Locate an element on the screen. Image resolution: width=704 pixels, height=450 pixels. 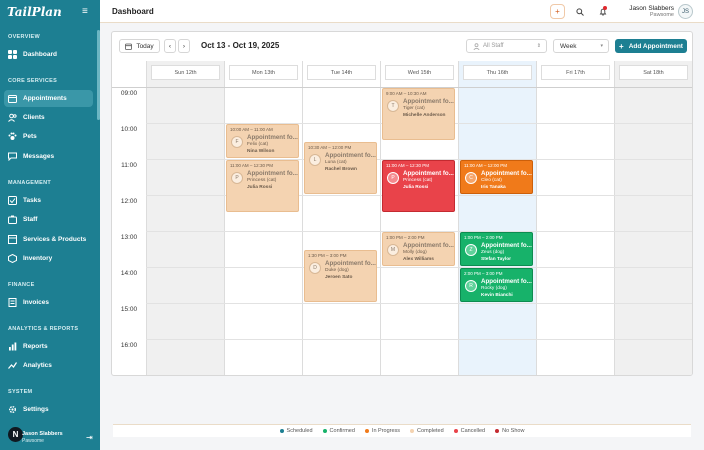
appointment-staff: Rachel Brown is located at coordinates (341, 169).